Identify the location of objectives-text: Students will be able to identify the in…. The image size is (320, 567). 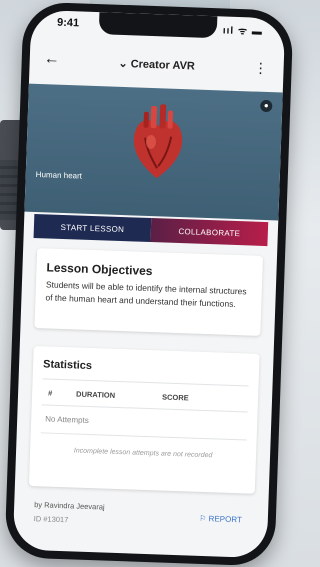
(146, 294).